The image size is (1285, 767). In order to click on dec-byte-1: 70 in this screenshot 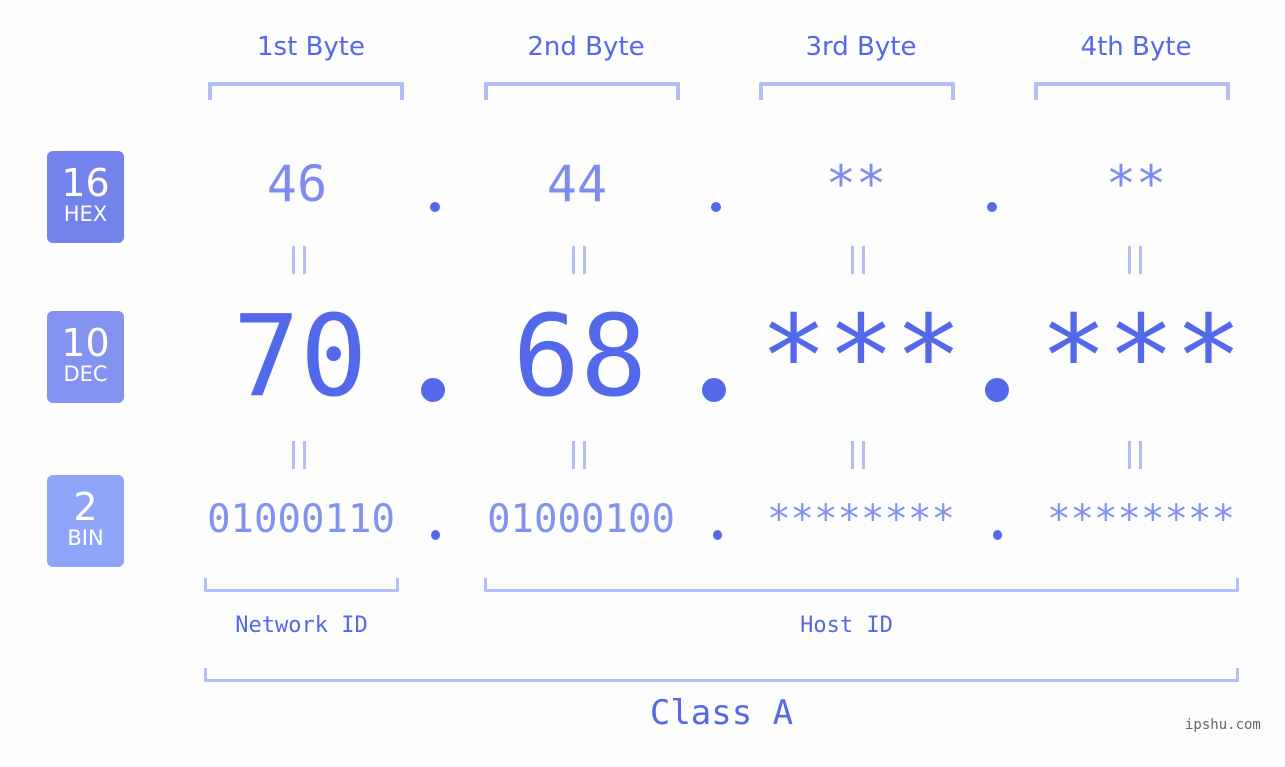, I will do `click(300, 357)`.